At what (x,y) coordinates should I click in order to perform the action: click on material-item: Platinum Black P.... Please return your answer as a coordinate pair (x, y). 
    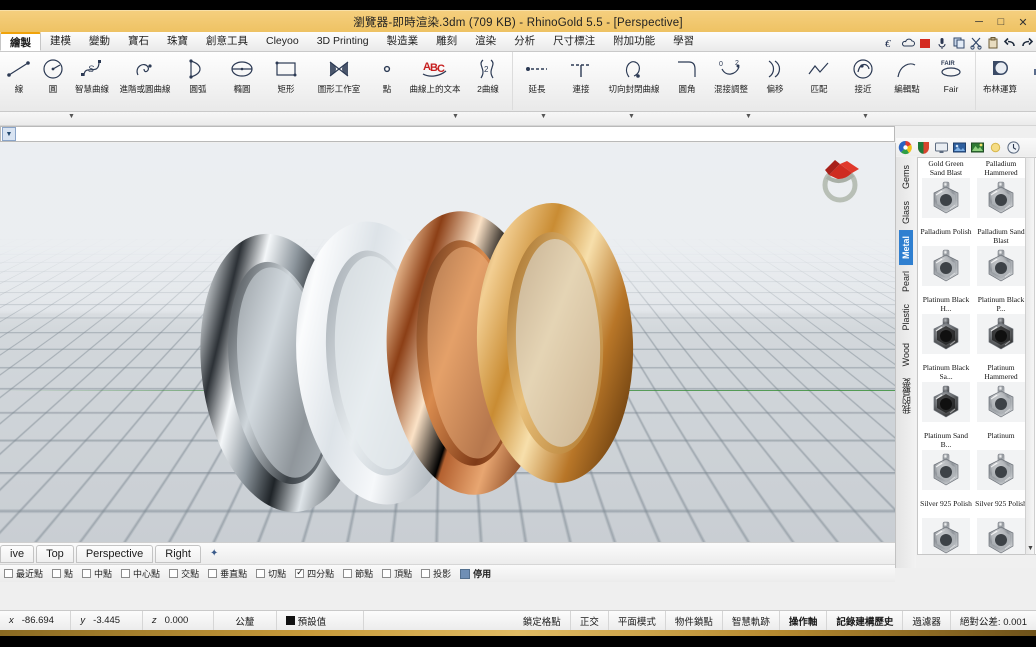
    Looking at the image, I should click on (1001, 327).